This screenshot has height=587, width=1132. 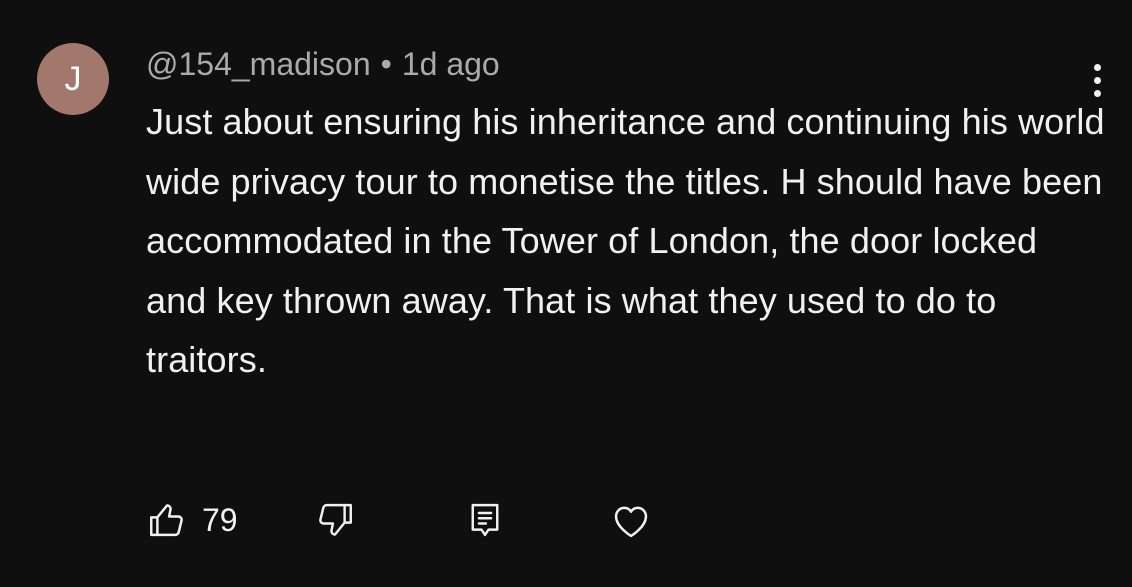 I want to click on comment-timestamp: 1d ago, so click(x=450, y=64).